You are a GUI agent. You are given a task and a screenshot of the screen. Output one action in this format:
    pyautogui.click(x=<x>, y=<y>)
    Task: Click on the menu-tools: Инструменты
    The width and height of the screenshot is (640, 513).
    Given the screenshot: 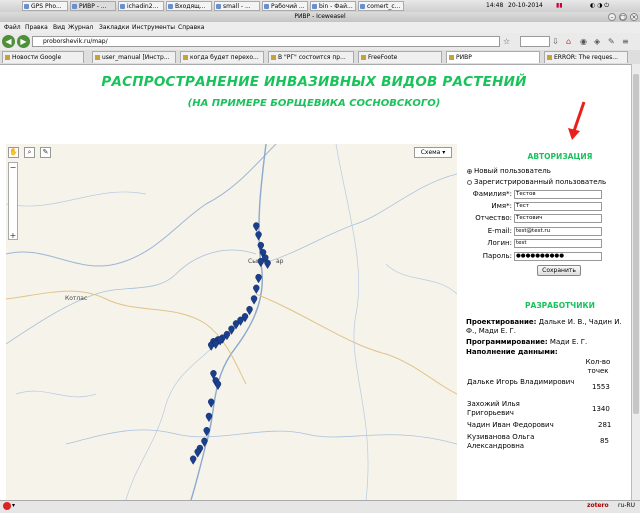 What is the action you would take?
    pyautogui.click(x=153, y=27)
    